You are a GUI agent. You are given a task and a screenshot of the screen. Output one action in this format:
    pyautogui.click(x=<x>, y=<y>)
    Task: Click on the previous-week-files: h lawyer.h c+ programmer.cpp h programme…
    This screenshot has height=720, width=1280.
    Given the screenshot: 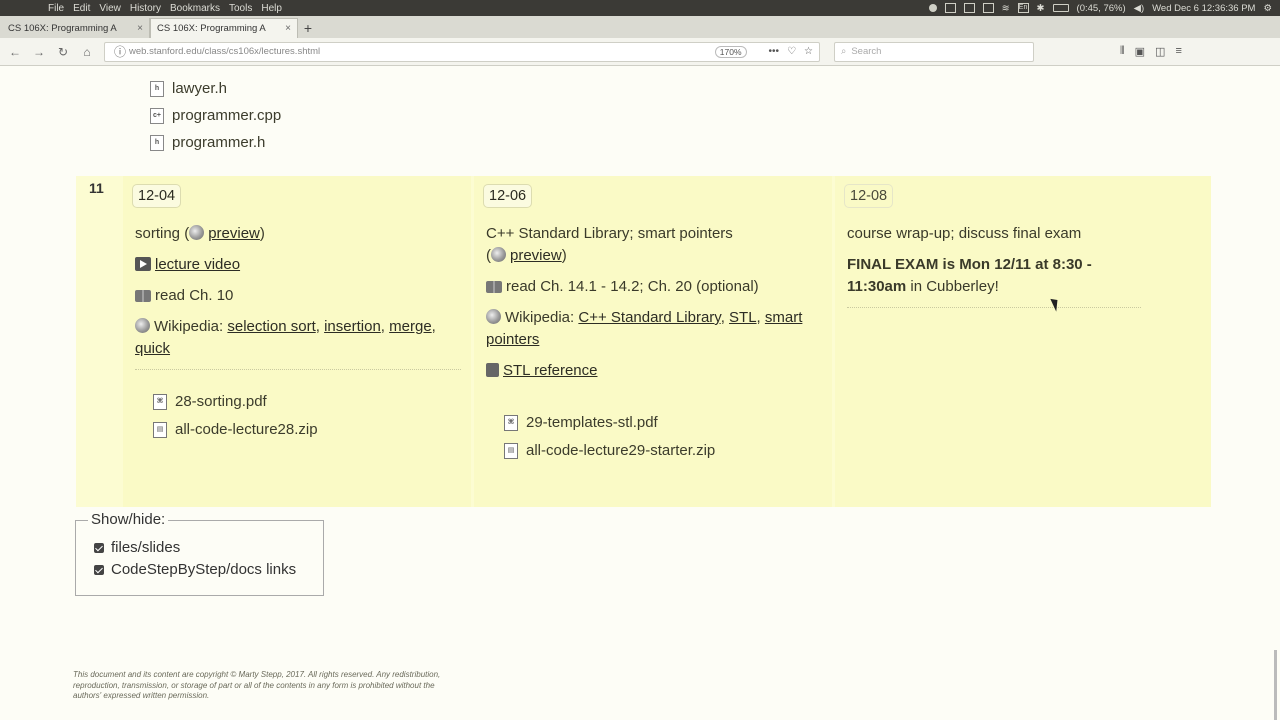 What is the action you would take?
    pyautogui.click(x=215, y=115)
    